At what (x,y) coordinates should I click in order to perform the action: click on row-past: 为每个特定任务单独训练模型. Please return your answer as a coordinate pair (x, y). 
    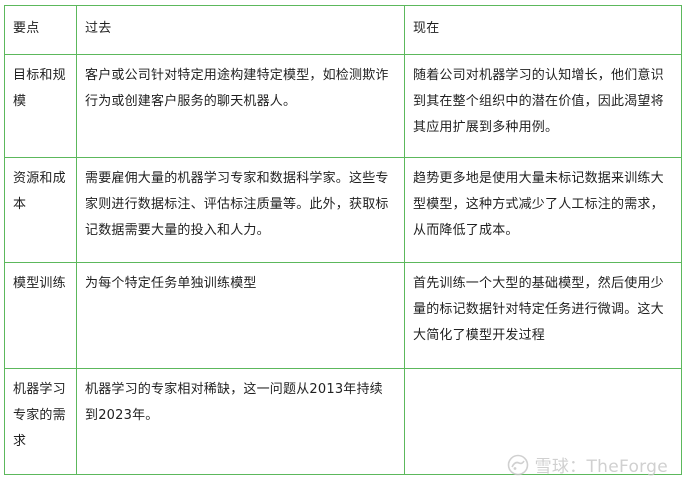
    Looking at the image, I should click on (240, 315).